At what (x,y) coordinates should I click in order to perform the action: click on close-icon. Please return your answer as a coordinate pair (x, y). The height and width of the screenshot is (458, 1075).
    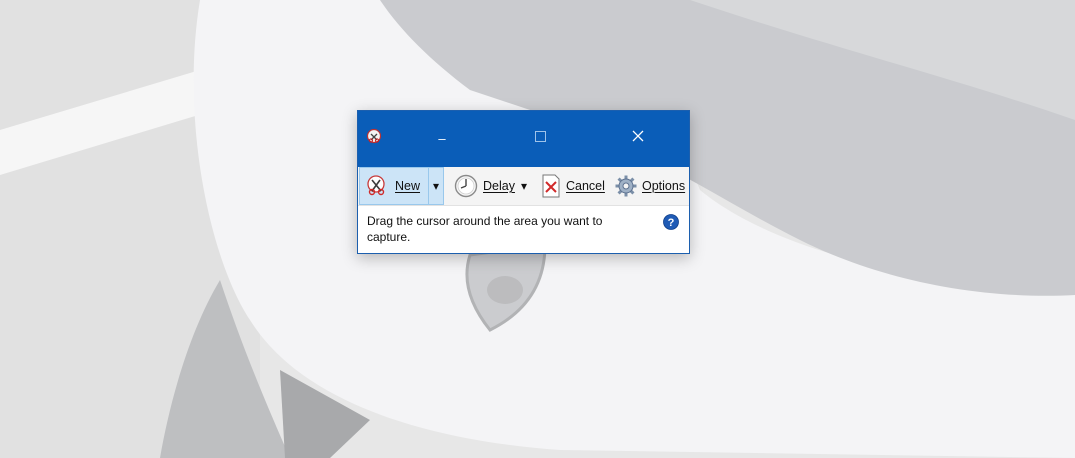
    Looking at the image, I should click on (638, 138).